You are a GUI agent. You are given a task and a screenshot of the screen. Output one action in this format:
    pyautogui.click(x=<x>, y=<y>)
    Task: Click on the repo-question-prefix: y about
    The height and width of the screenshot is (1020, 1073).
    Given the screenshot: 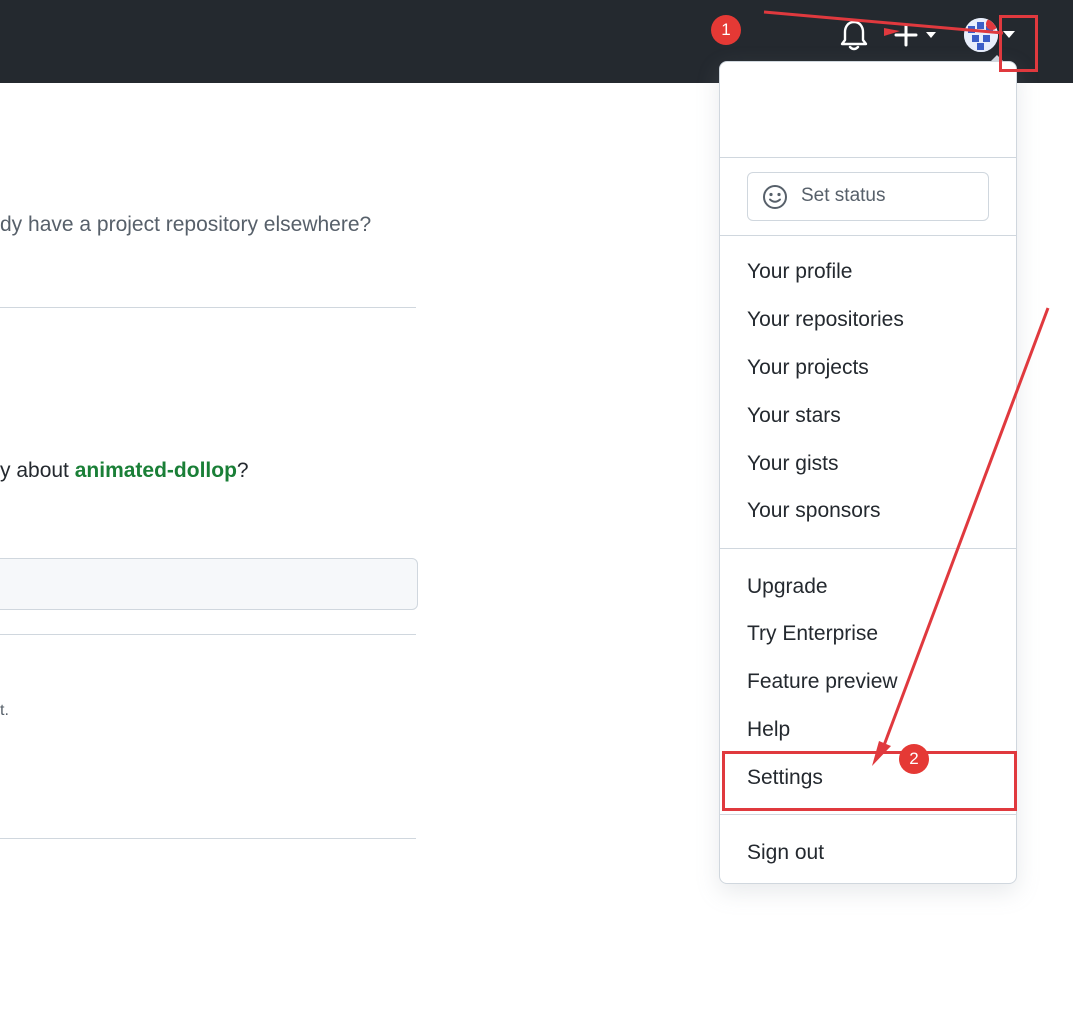 What is the action you would take?
    pyautogui.click(x=37, y=470)
    